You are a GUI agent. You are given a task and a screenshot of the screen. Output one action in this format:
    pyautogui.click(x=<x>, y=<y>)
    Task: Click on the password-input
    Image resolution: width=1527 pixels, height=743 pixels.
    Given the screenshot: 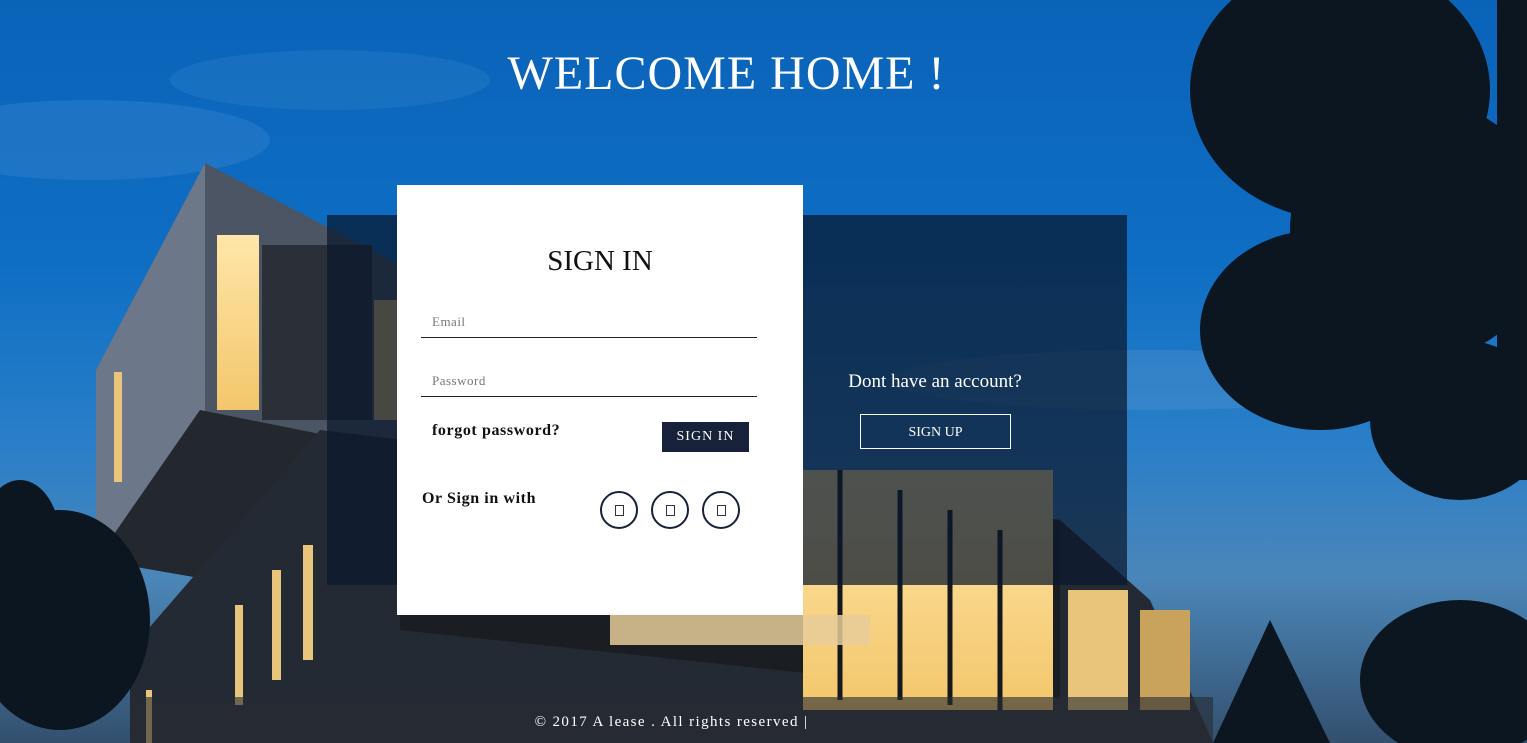 What is the action you would take?
    pyautogui.click(x=589, y=381)
    